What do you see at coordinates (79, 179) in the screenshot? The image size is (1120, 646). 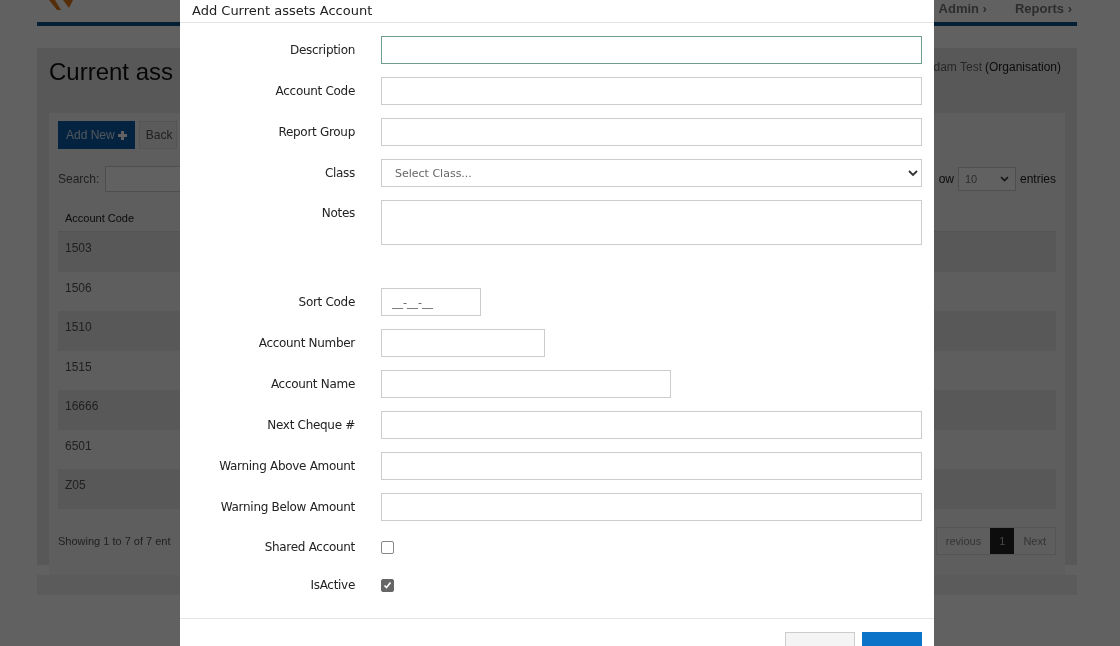 I see `search-label: Search:` at bounding box center [79, 179].